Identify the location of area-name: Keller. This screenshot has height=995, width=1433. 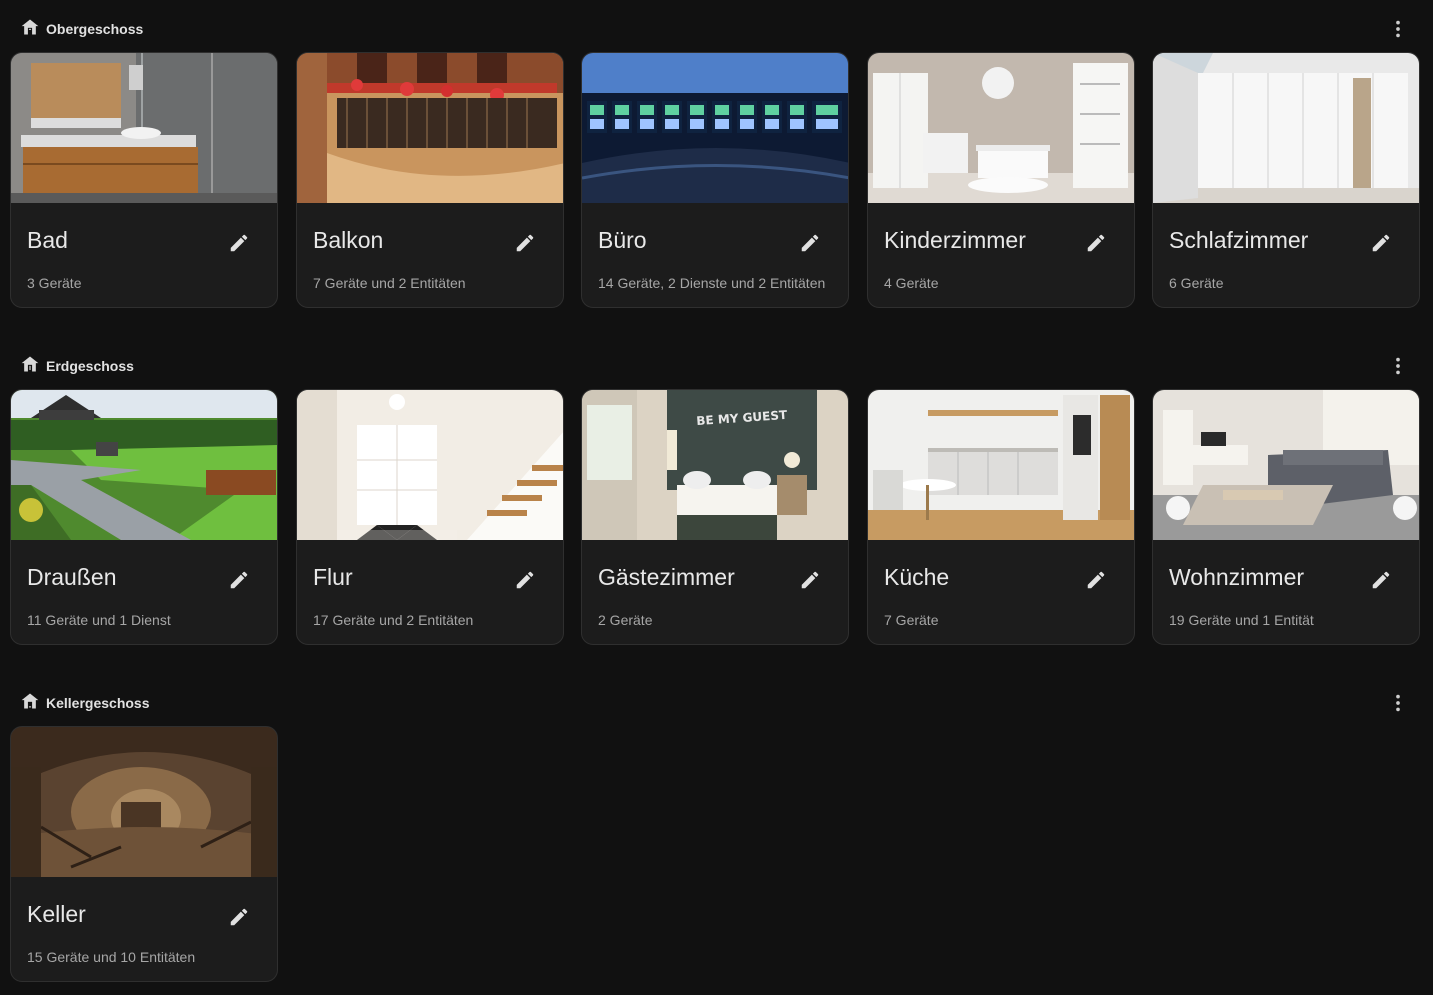
(56, 914).